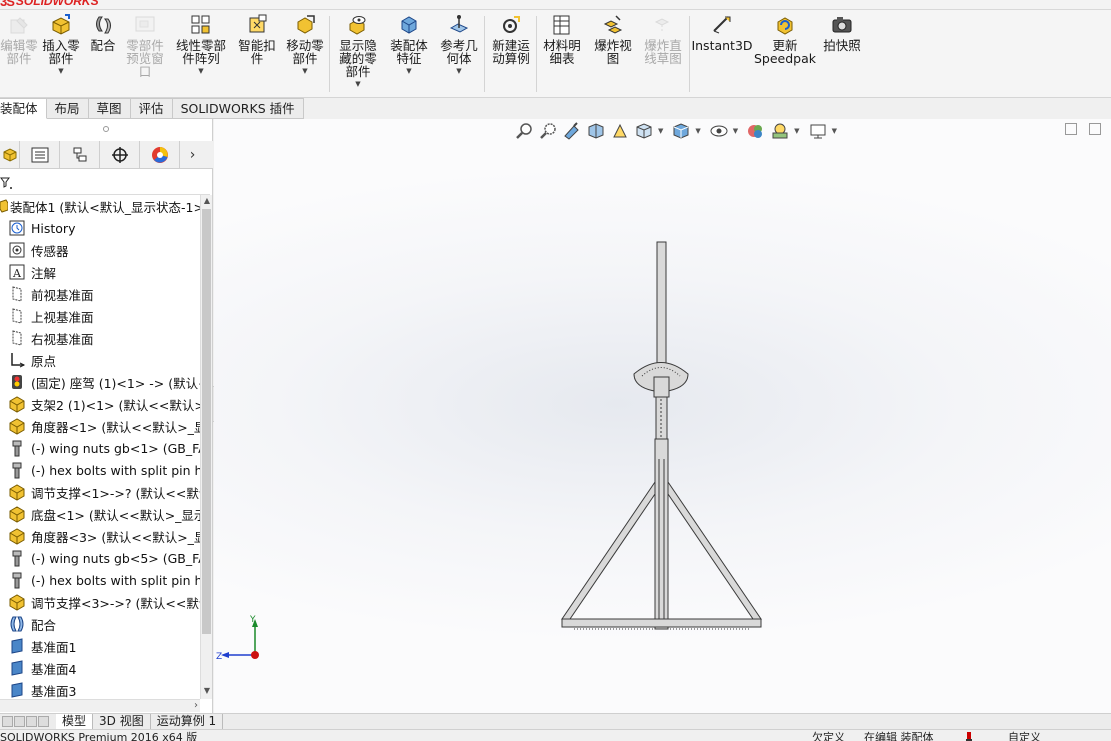  What do you see at coordinates (207, 692) in the screenshot?
I see `scroll-down-icon: ▼` at bounding box center [207, 692].